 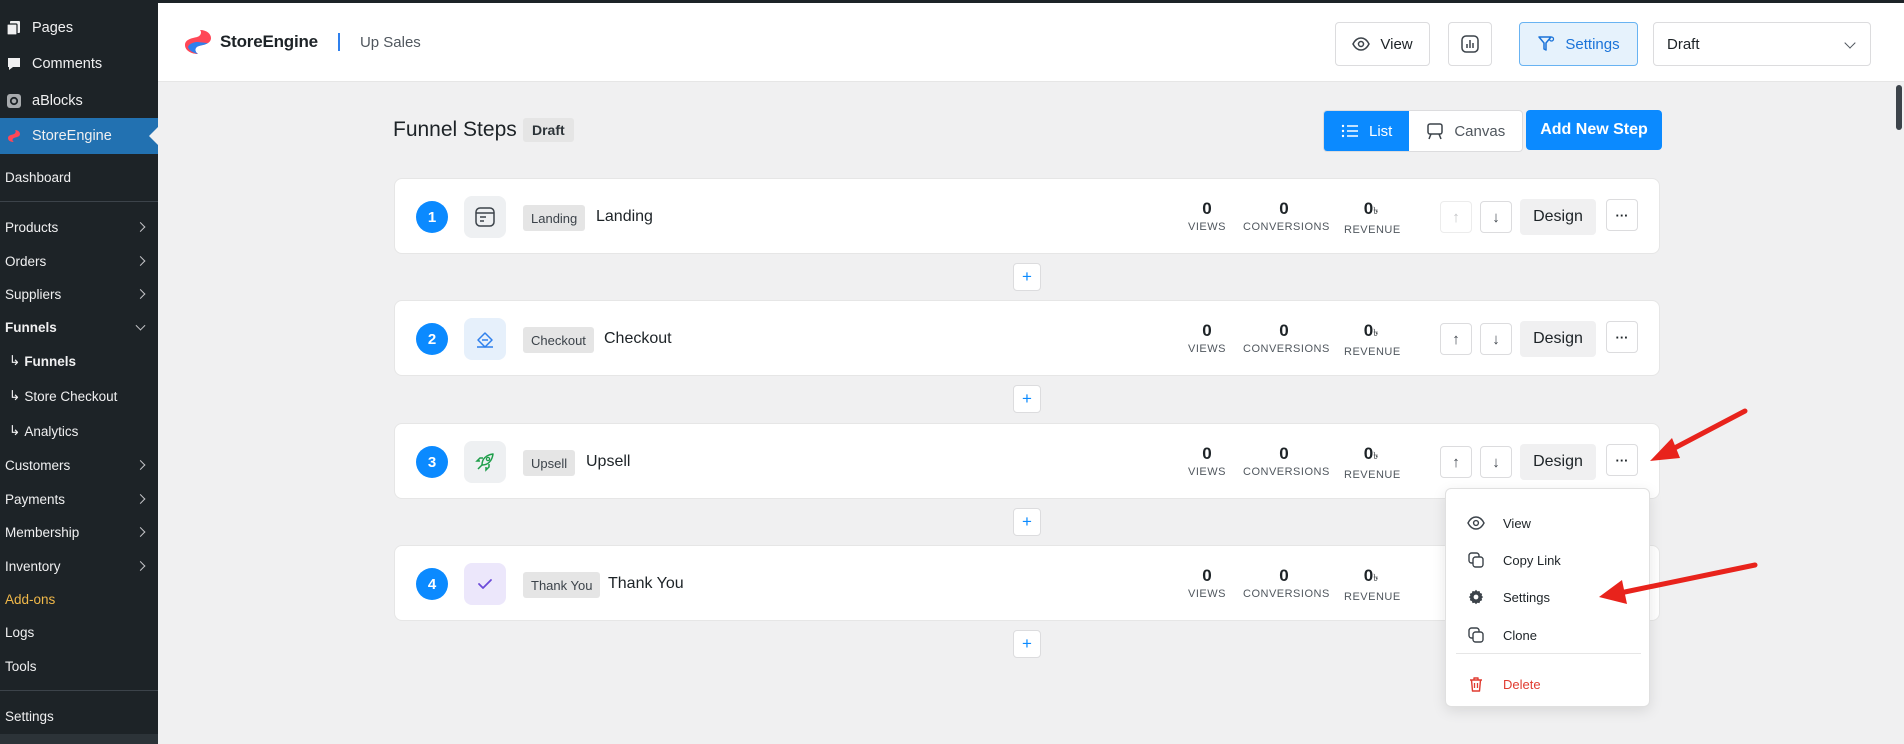 What do you see at coordinates (1592, 44) in the screenshot?
I see `settings-button-label: Settings` at bounding box center [1592, 44].